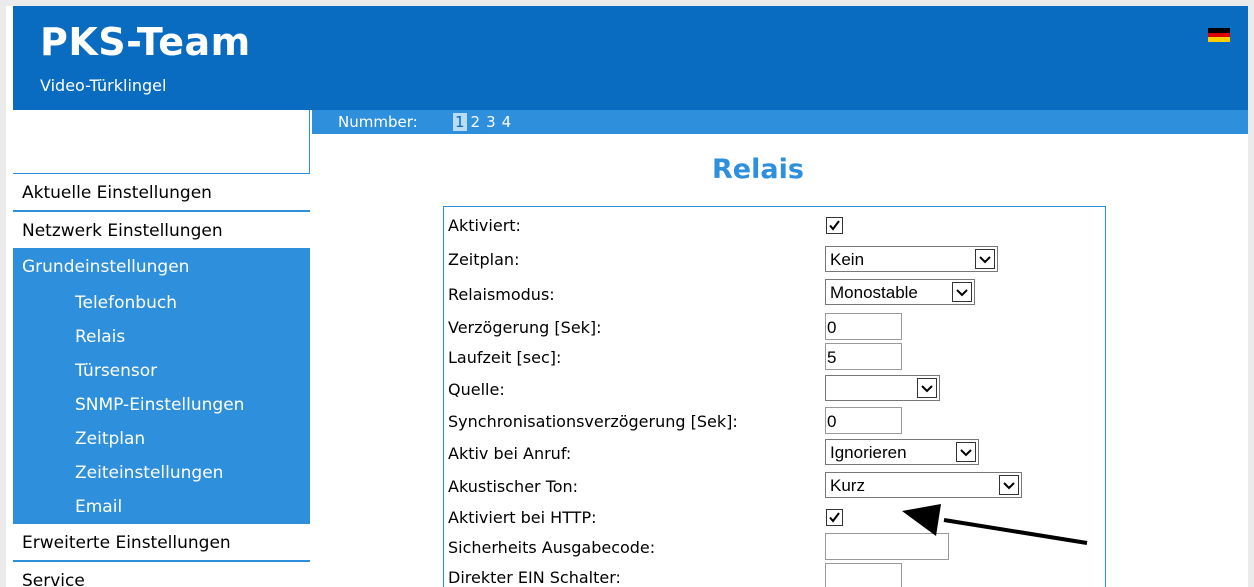 The image size is (1254, 587). Describe the element at coordinates (868, 452) in the screenshot. I see `aktiv-bei-anruf-select-value: Ignorieren` at that location.